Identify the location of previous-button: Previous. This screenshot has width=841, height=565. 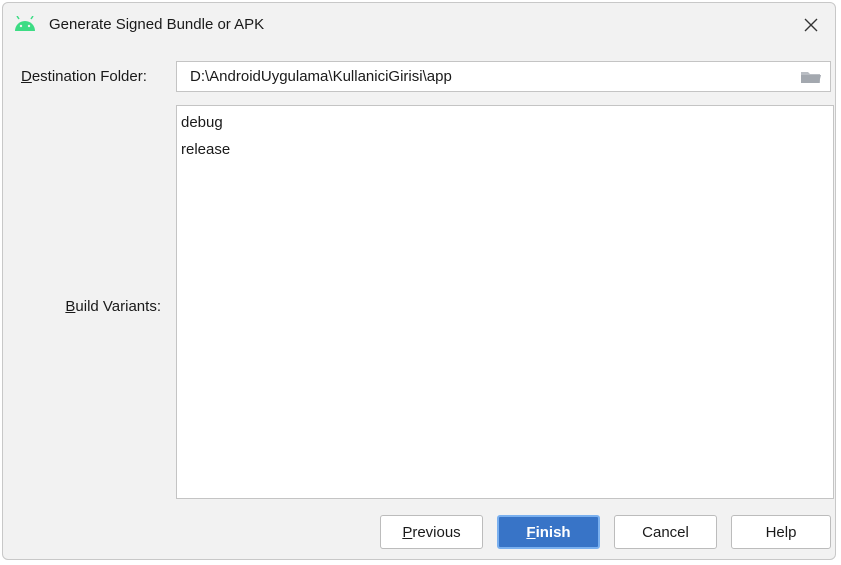
(431, 532).